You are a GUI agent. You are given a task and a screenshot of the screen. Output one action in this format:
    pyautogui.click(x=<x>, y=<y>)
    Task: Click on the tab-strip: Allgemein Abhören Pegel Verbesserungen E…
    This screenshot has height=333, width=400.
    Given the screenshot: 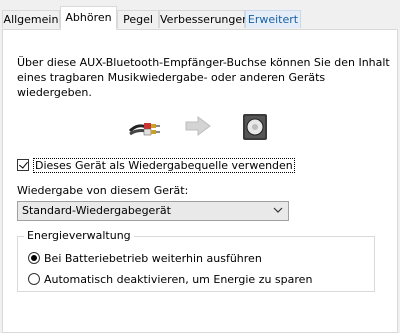 What is the action you would take?
    pyautogui.click(x=200, y=15)
    